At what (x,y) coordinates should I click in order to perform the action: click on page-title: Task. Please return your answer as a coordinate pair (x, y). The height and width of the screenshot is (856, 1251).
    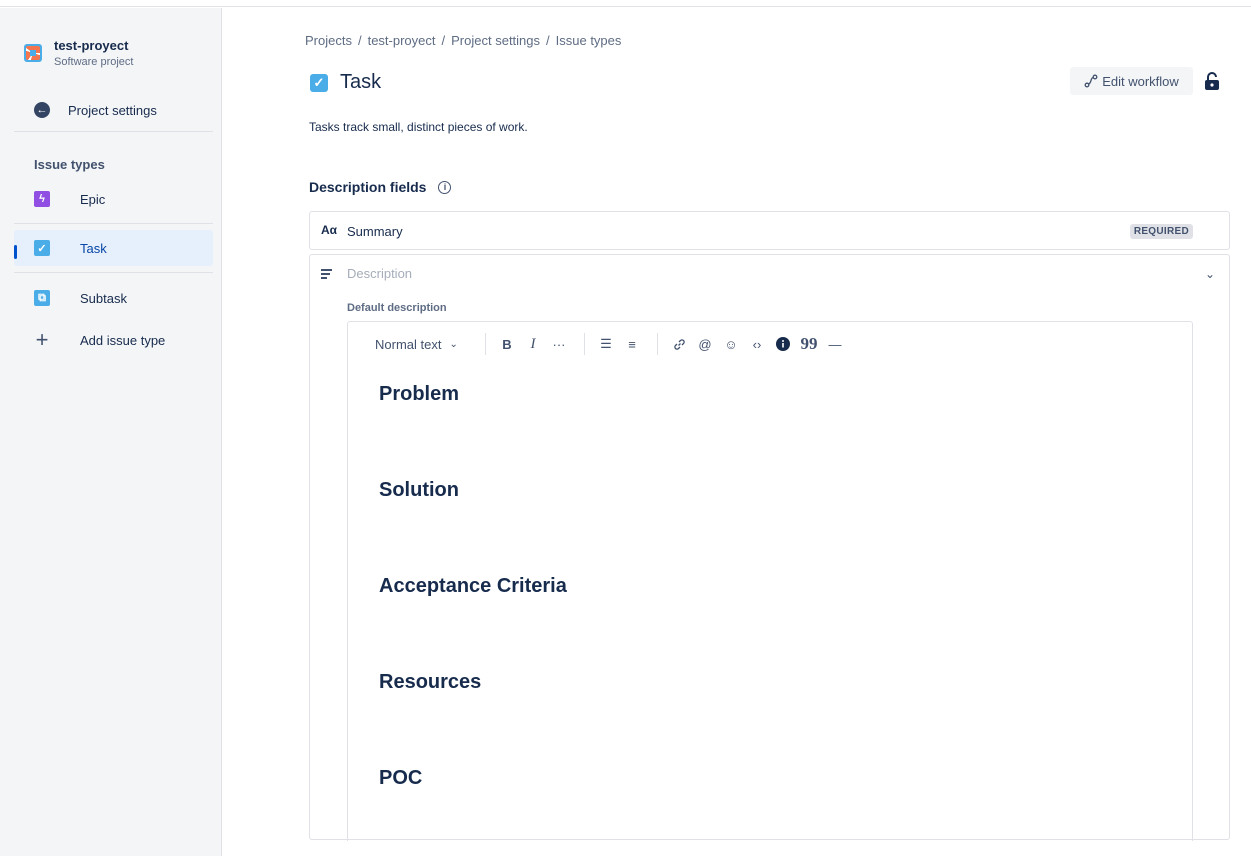
    Looking at the image, I should click on (360, 82).